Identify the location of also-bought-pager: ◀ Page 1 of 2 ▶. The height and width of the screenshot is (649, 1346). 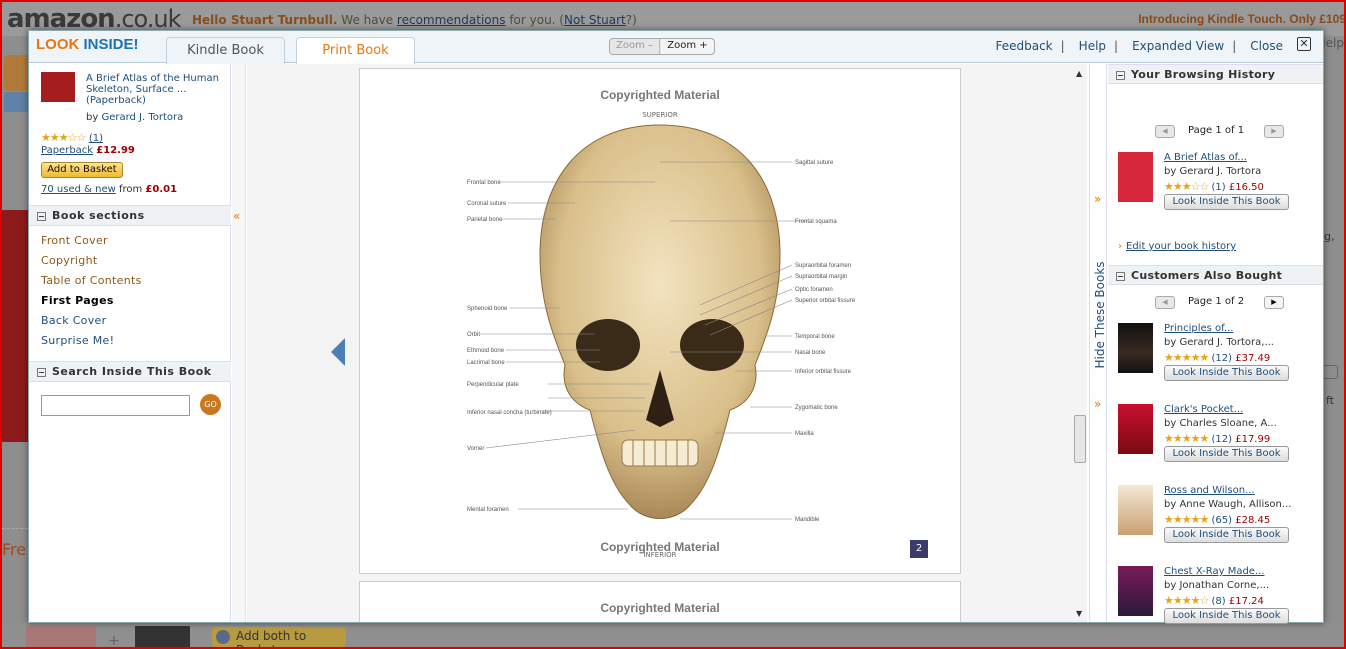
(1220, 303).